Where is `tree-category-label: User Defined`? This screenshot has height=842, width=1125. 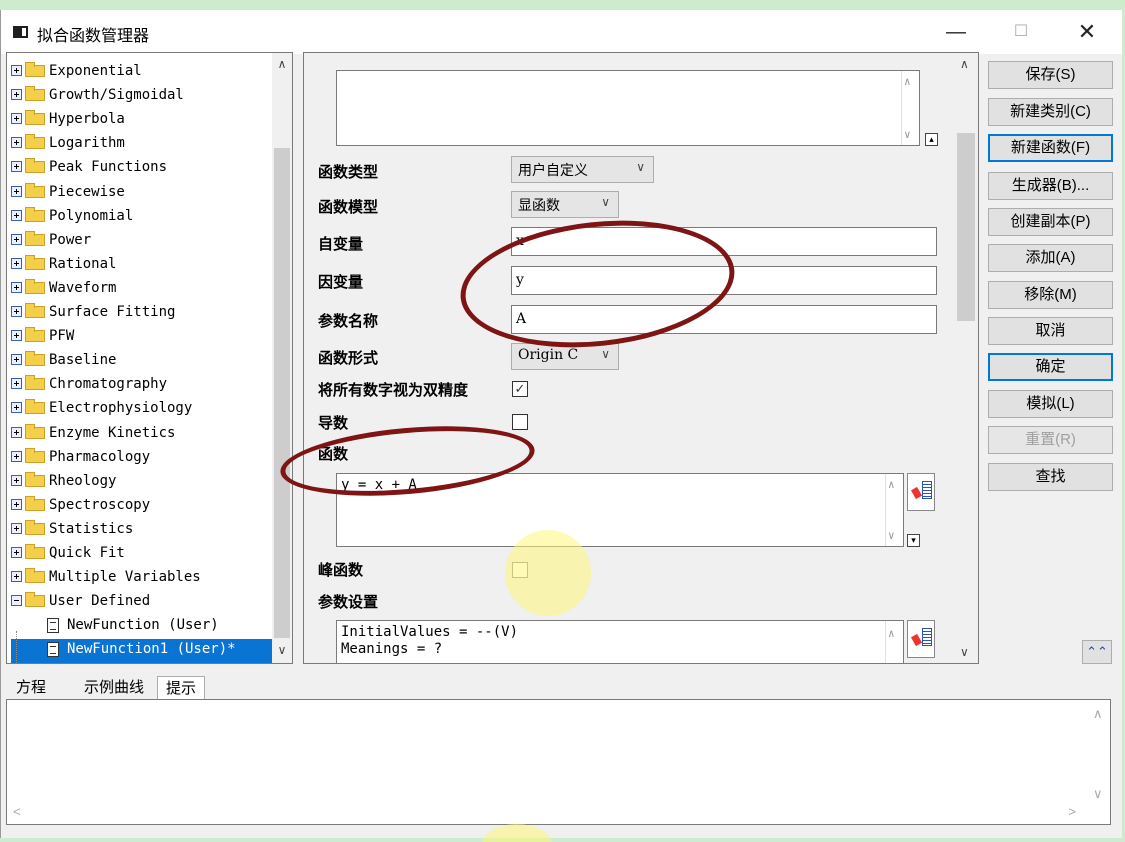
tree-category-label: User Defined is located at coordinates (100, 601).